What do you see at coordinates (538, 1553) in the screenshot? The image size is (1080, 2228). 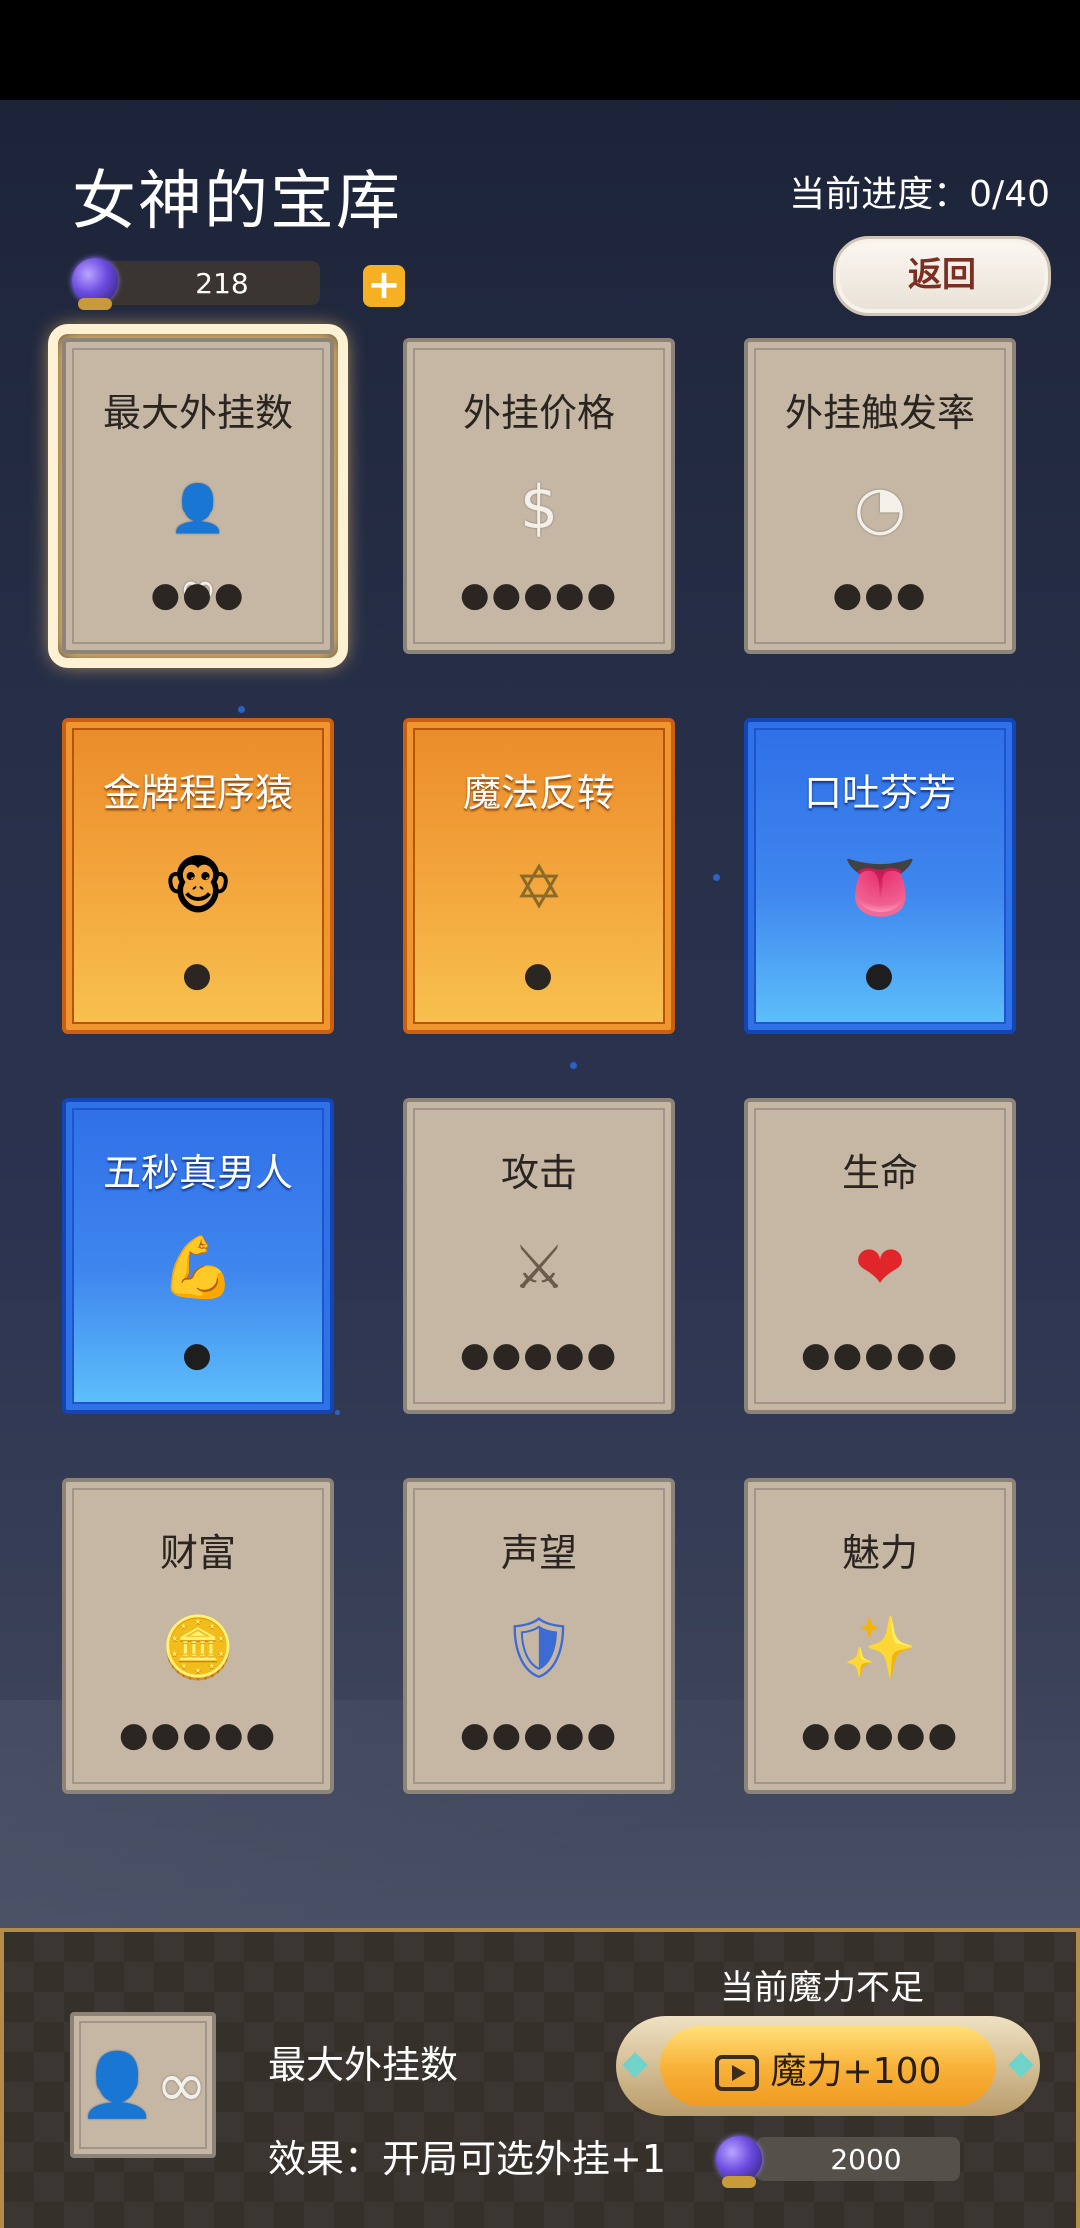 I see `card-title: 声望` at bounding box center [538, 1553].